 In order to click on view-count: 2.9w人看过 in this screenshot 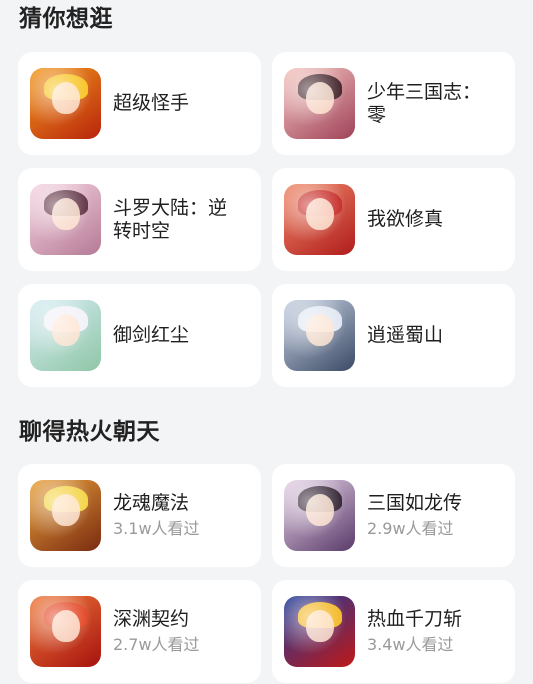, I will do `click(410, 528)`.